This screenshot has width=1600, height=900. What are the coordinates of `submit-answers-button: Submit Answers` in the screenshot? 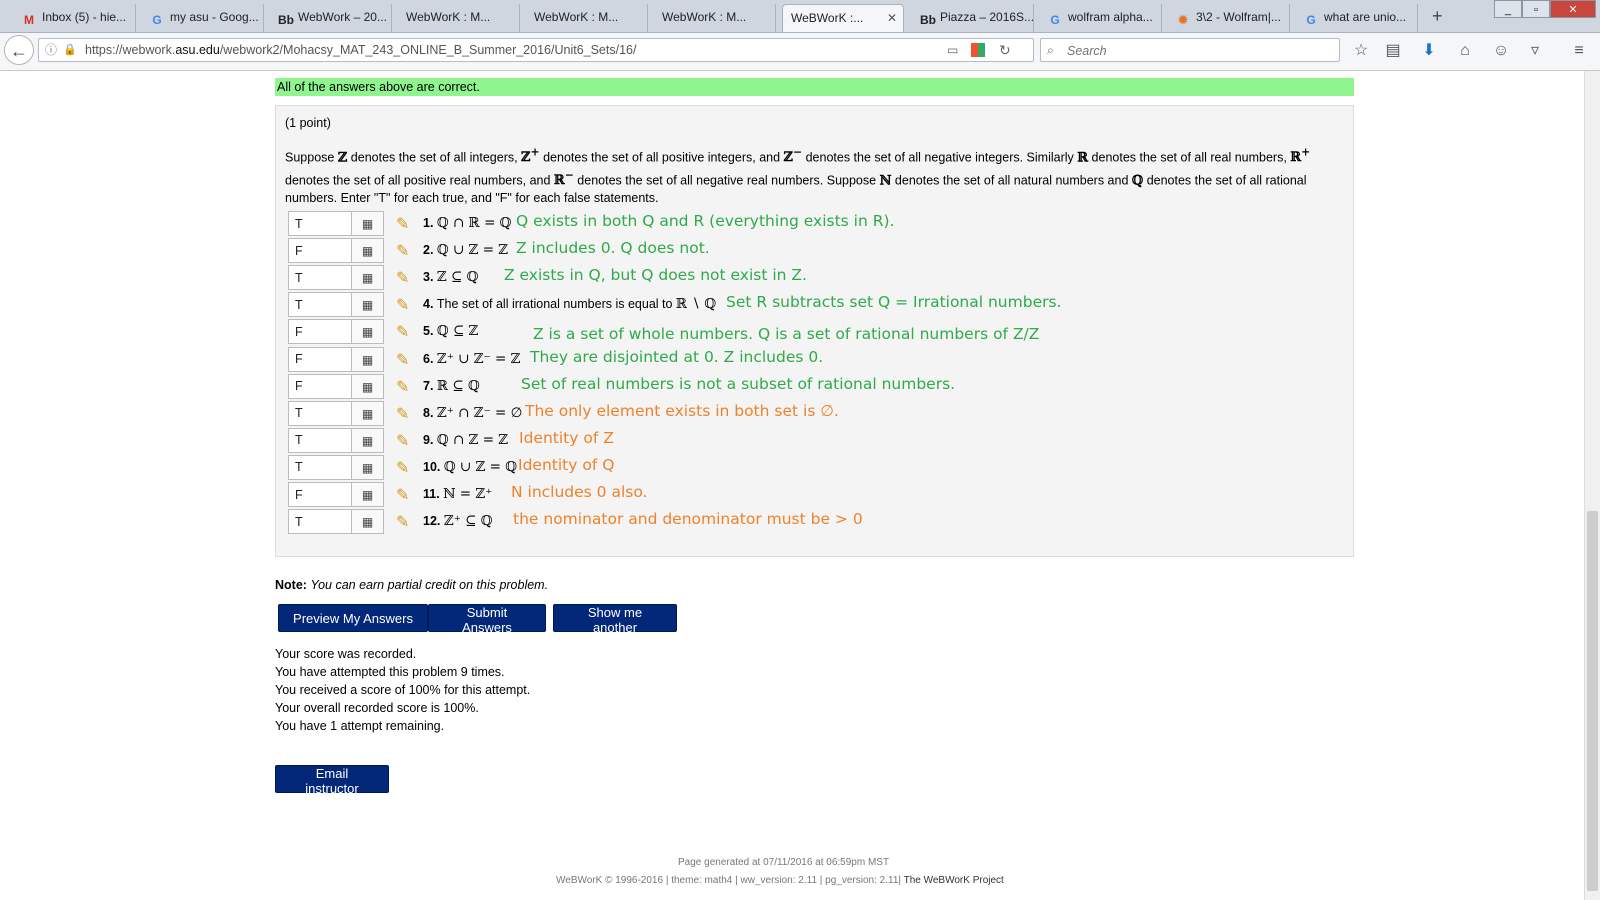 It's located at (487, 619).